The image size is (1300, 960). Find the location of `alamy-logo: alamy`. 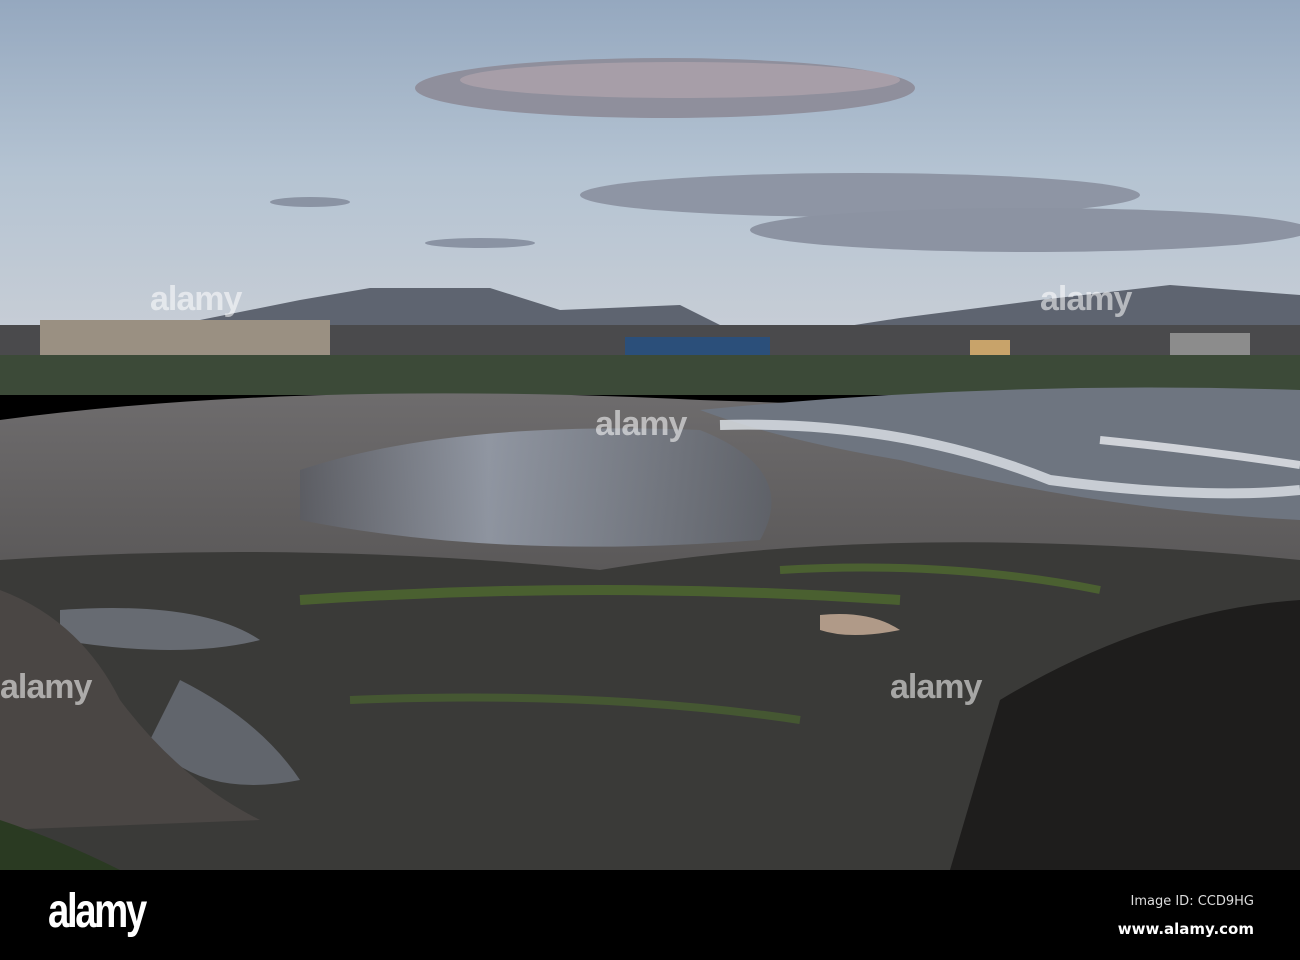

alamy-logo: alamy is located at coordinates (97, 911).